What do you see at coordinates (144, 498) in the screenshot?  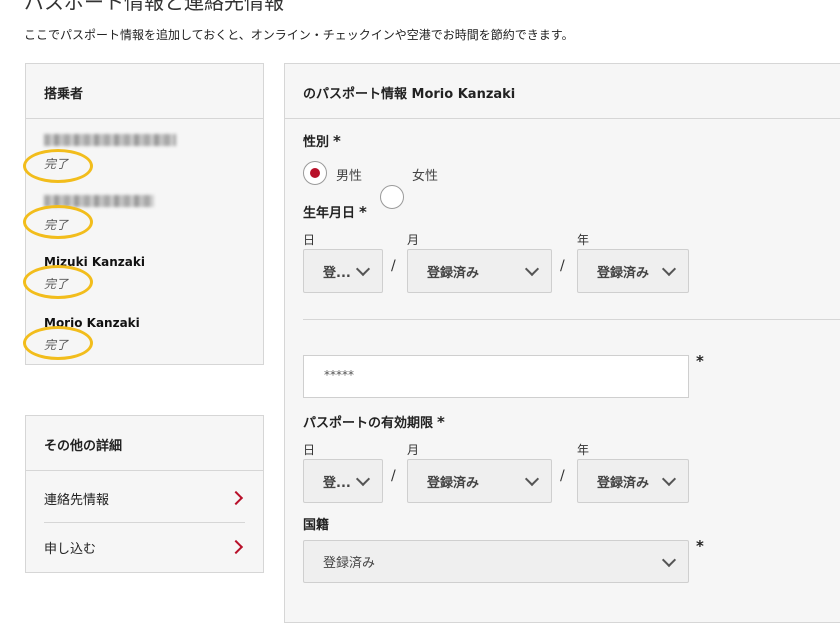 I see `contact-info-link: 連絡先情報` at bounding box center [144, 498].